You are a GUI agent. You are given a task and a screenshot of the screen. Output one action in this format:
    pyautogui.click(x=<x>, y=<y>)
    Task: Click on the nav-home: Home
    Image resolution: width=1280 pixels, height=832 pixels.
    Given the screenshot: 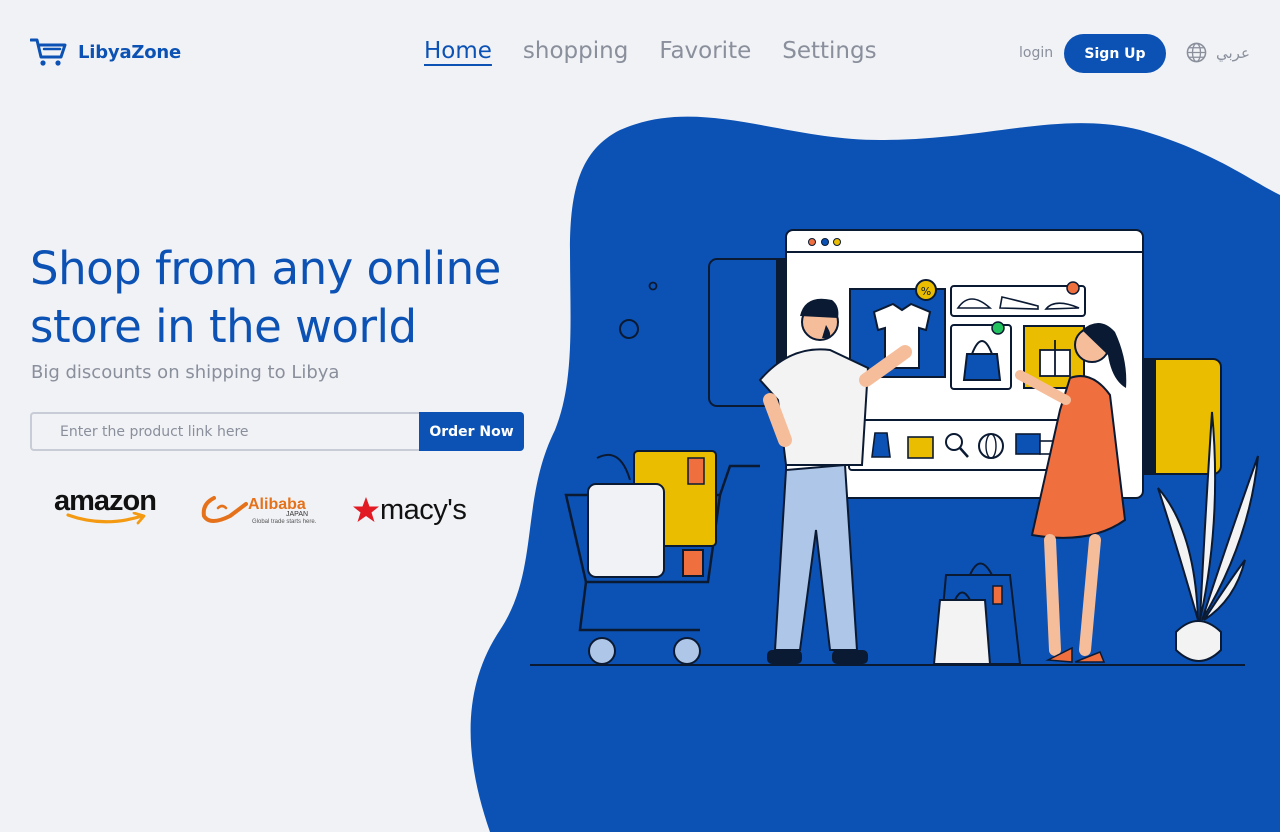 What is the action you would take?
    pyautogui.click(x=458, y=51)
    